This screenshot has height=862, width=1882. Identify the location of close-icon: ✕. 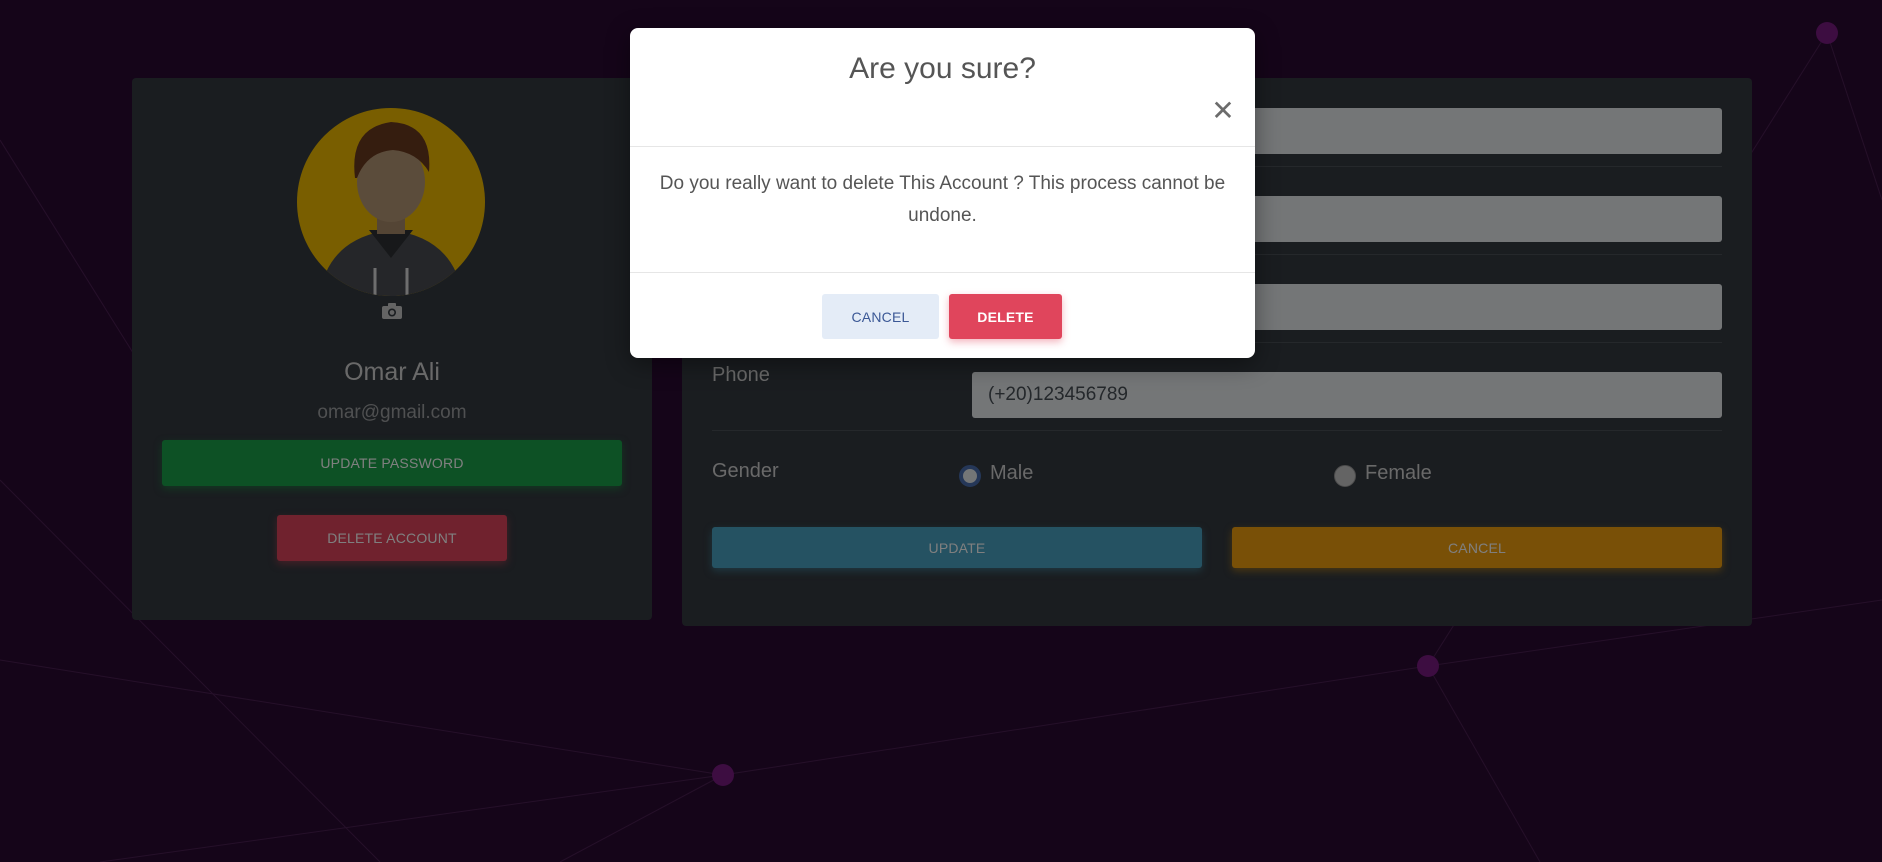
(1223, 111).